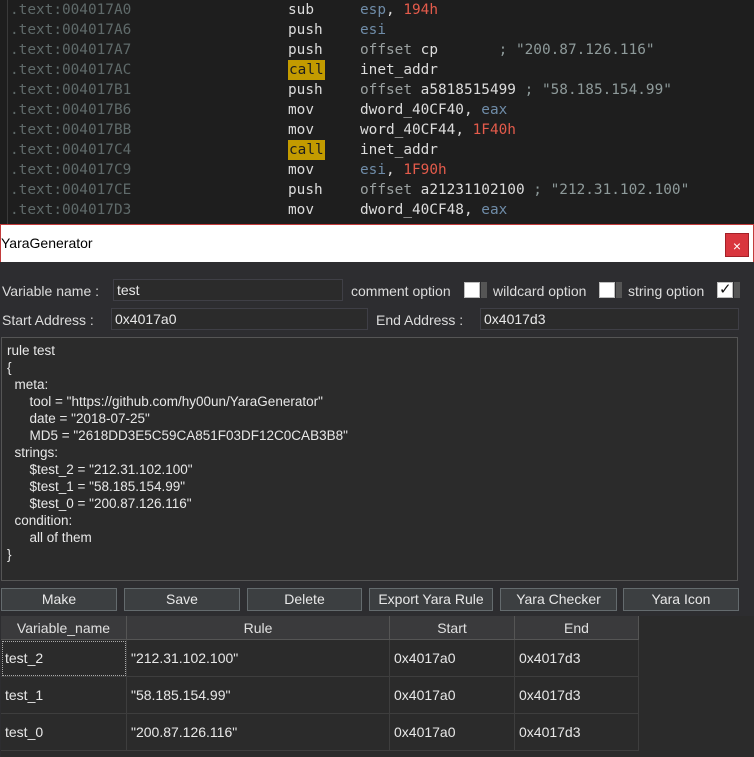 Image resolution: width=754 pixels, height=757 pixels. I want to click on string-option-label: string option, so click(666, 291).